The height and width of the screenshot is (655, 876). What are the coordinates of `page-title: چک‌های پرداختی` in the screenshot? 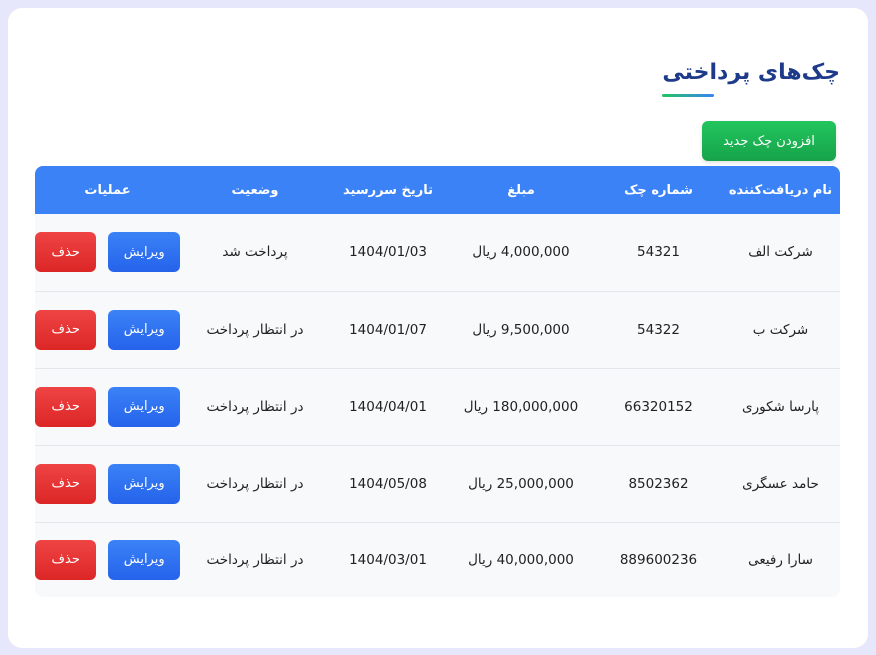 It's located at (751, 72).